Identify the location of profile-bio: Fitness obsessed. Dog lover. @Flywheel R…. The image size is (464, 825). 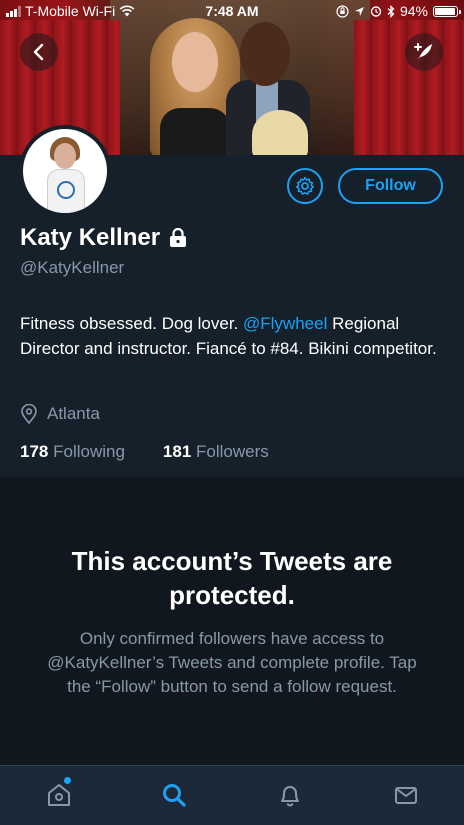
(230, 336).